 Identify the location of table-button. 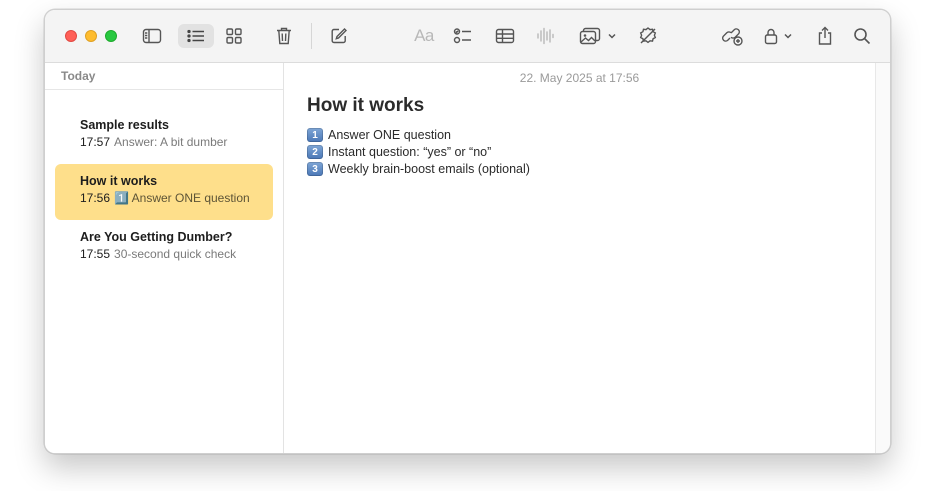
(505, 36).